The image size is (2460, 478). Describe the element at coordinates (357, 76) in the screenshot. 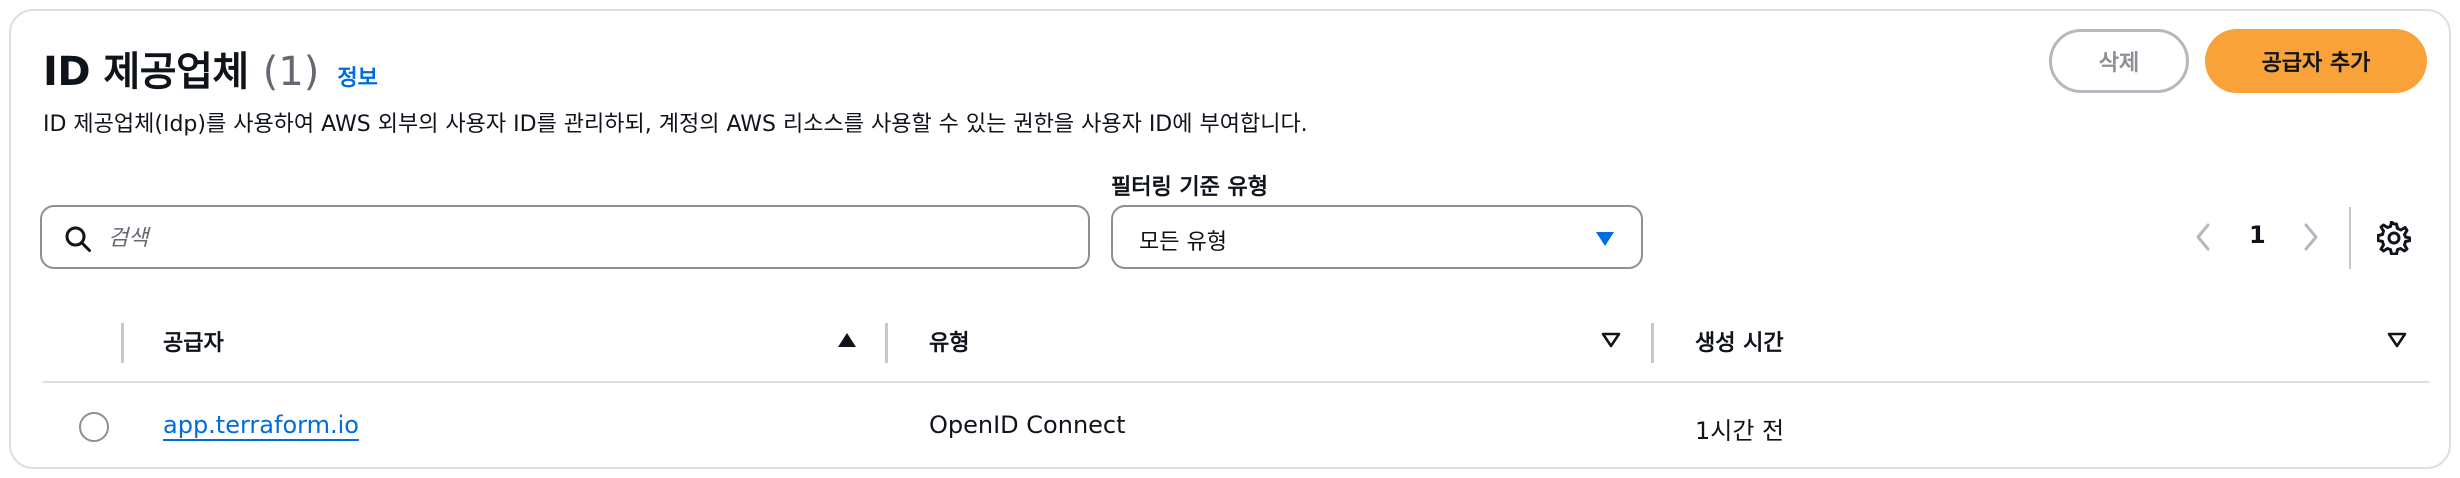

I see `info-link: 정보` at that location.